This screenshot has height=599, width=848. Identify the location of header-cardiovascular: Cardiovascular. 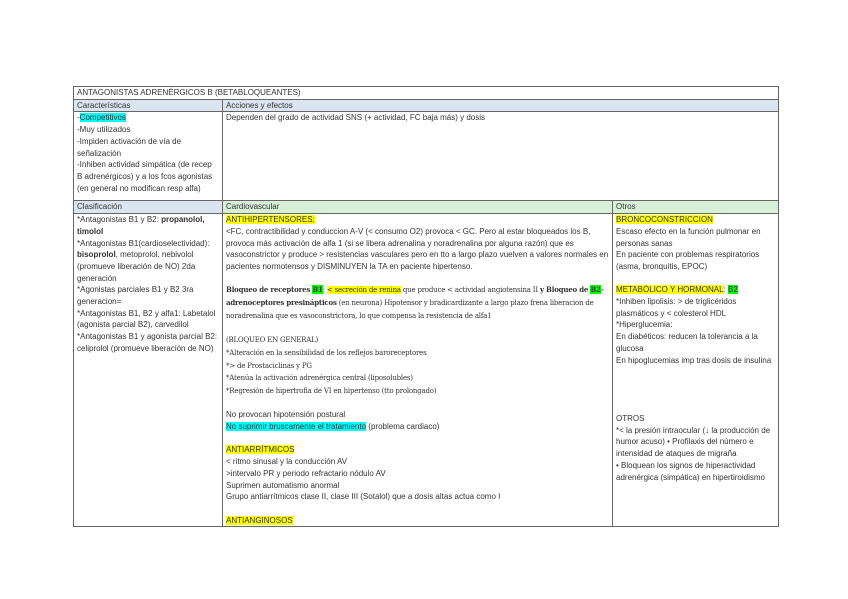
(417, 207).